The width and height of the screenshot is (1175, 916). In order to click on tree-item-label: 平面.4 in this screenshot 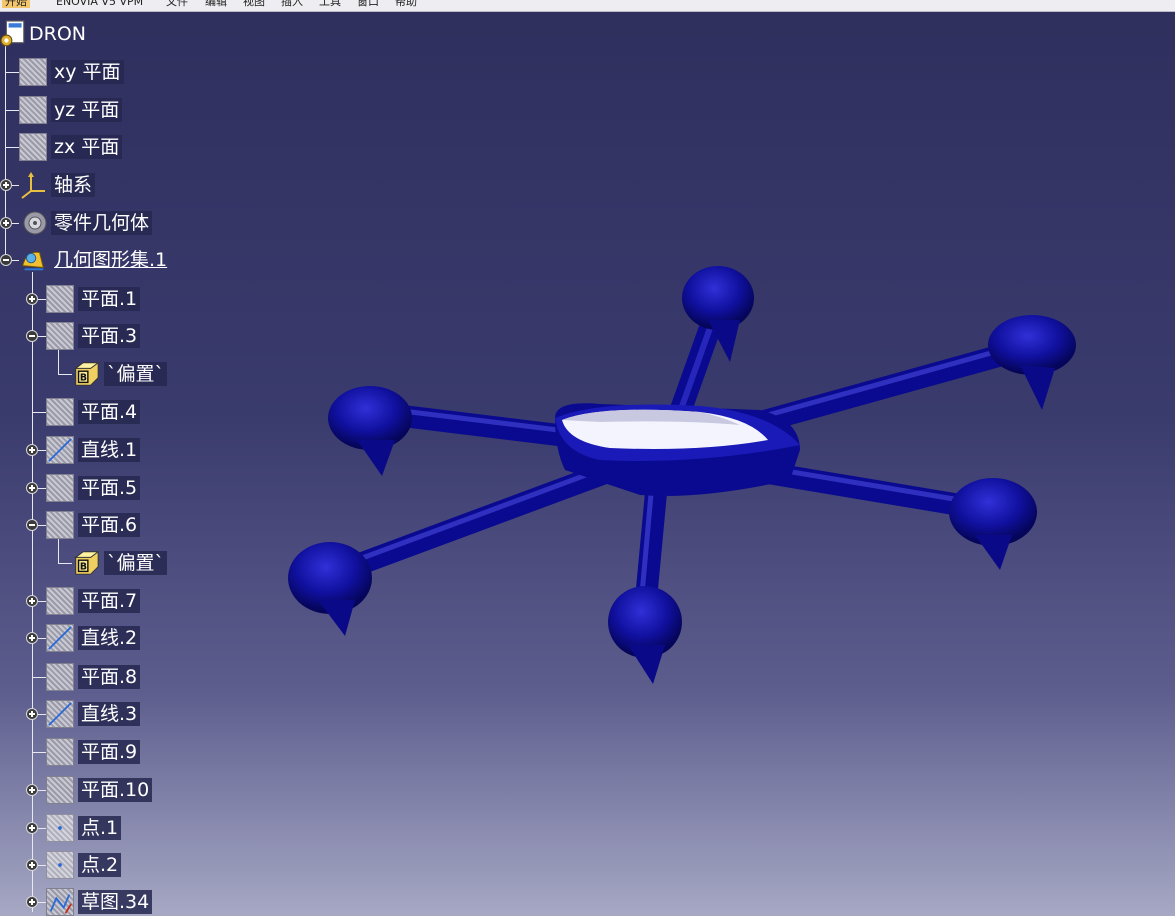, I will do `click(109, 412)`.